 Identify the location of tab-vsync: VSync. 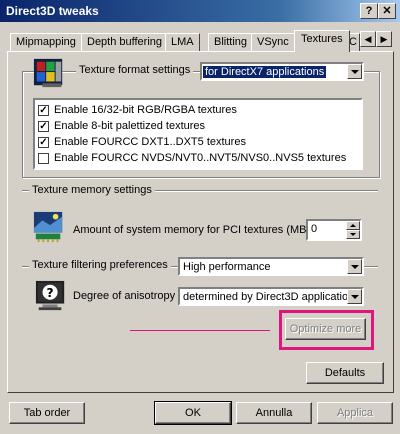
(273, 42).